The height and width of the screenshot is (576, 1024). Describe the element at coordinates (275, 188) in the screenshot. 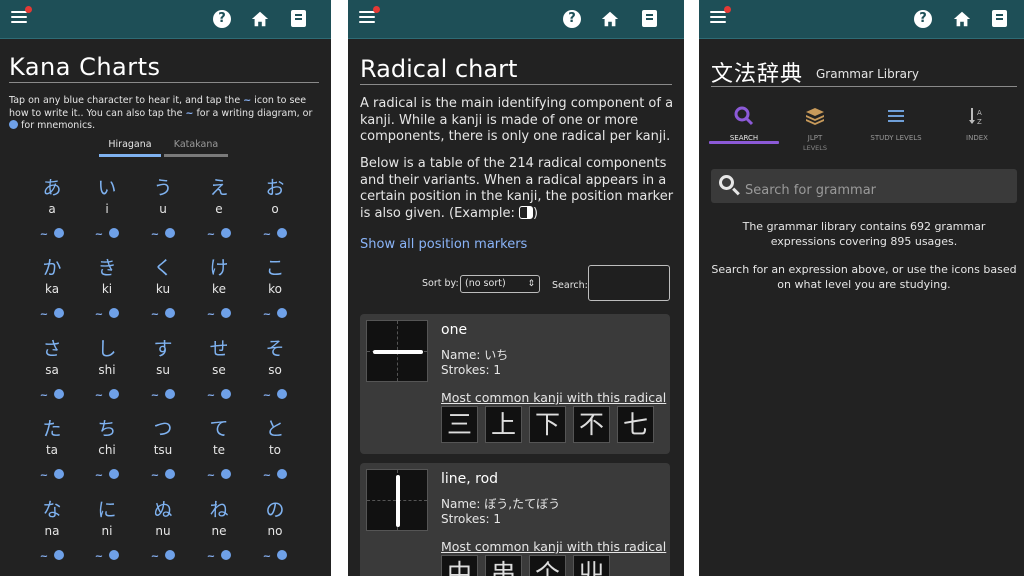

I see `kana-character: お` at that location.